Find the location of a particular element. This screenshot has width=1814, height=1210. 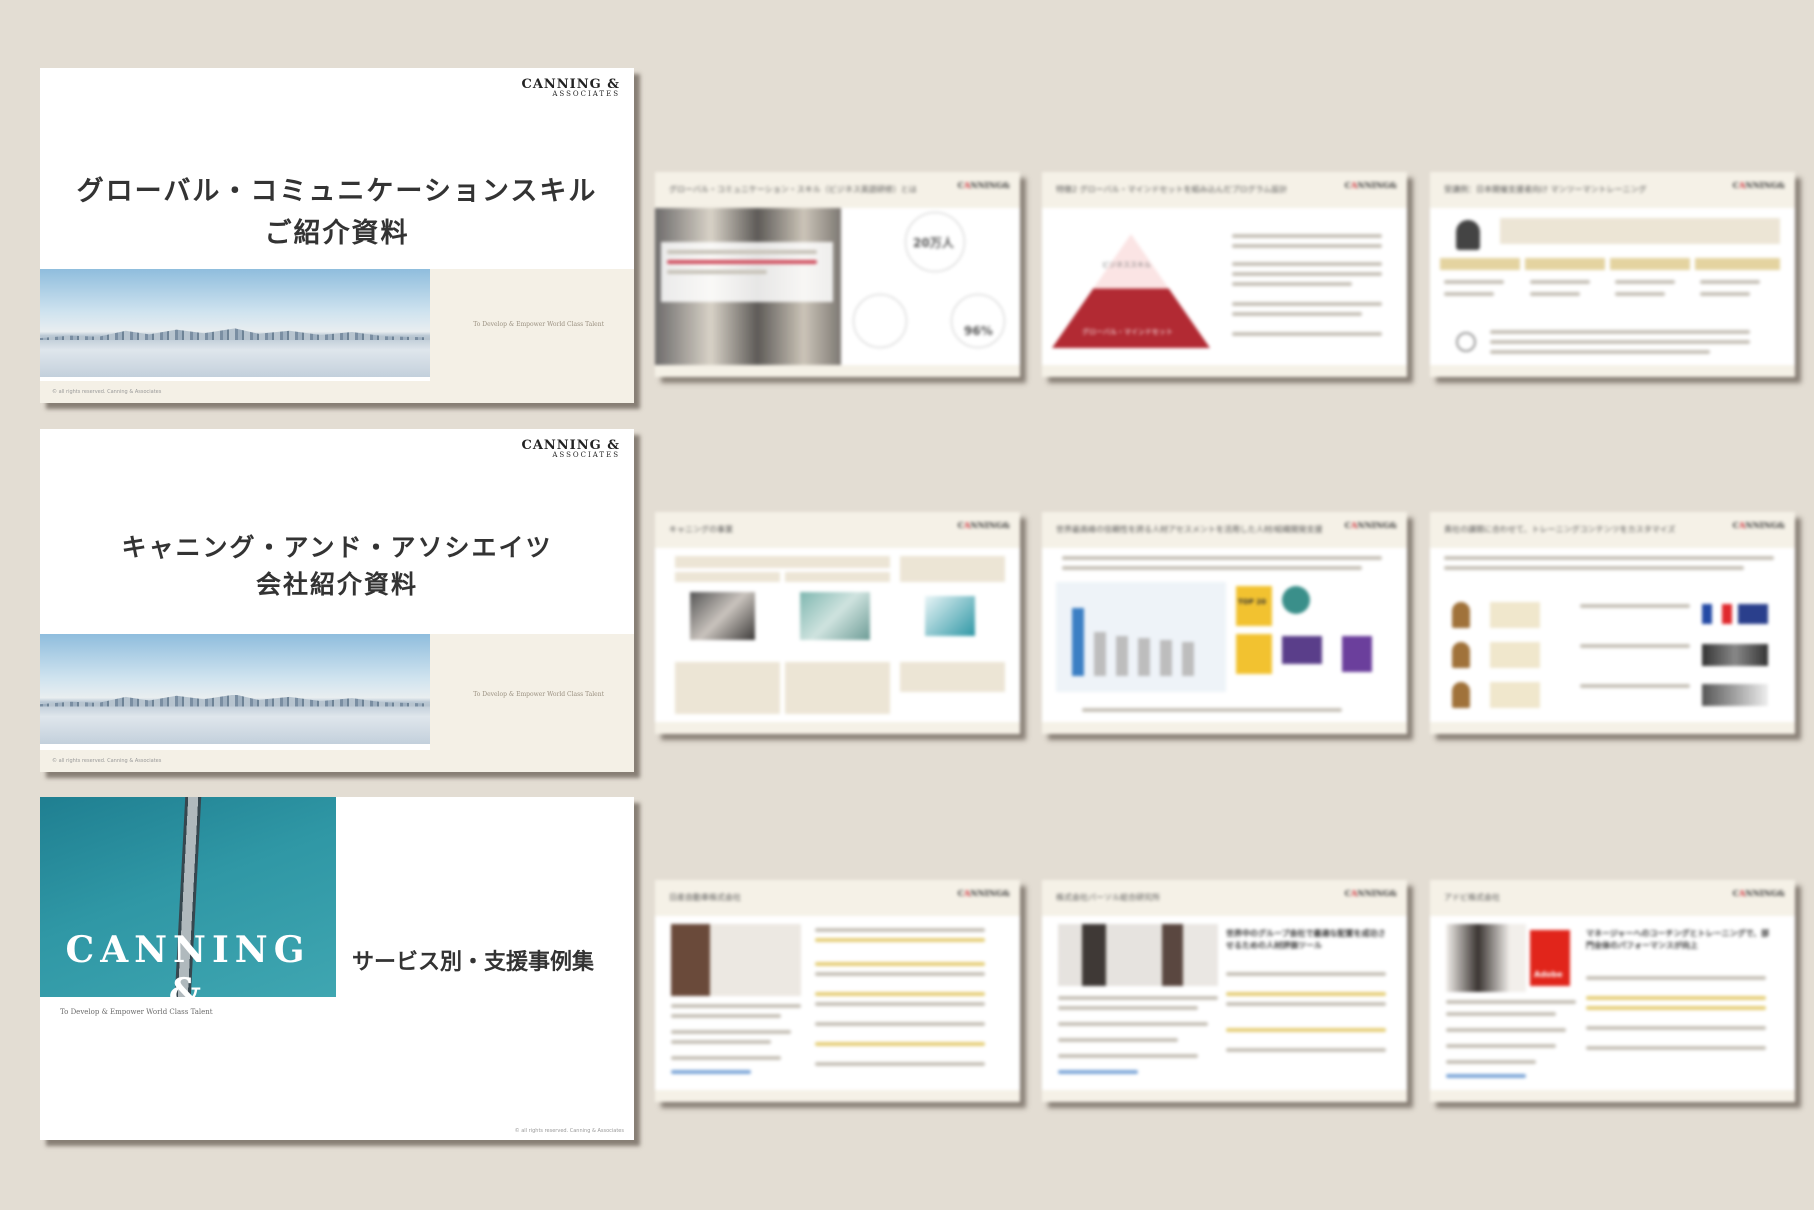

brand-name: Adobe is located at coordinates (1548, 974).